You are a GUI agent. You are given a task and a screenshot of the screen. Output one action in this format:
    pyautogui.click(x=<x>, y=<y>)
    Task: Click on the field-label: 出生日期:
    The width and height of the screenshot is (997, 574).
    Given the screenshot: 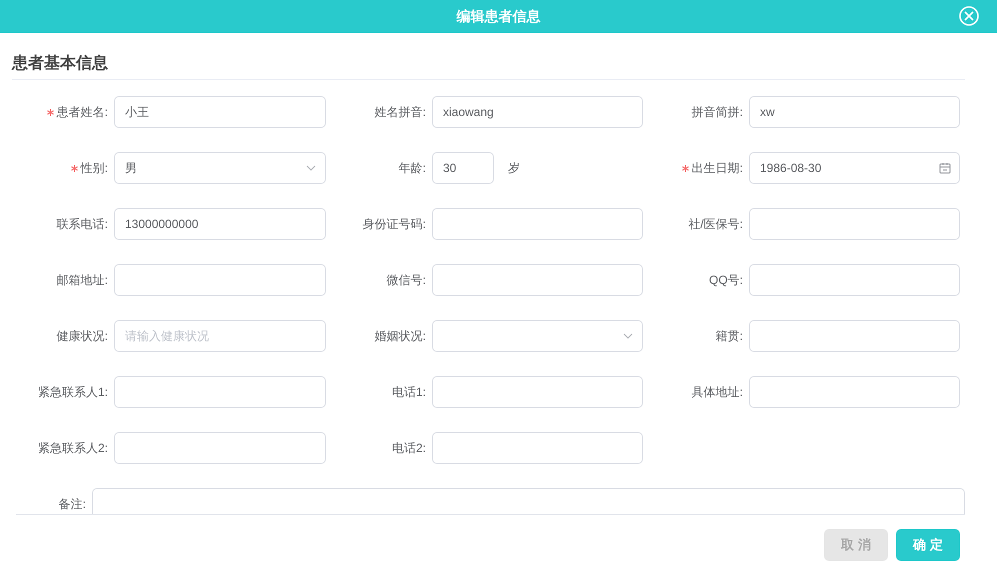 What is the action you would take?
    pyautogui.click(x=717, y=168)
    